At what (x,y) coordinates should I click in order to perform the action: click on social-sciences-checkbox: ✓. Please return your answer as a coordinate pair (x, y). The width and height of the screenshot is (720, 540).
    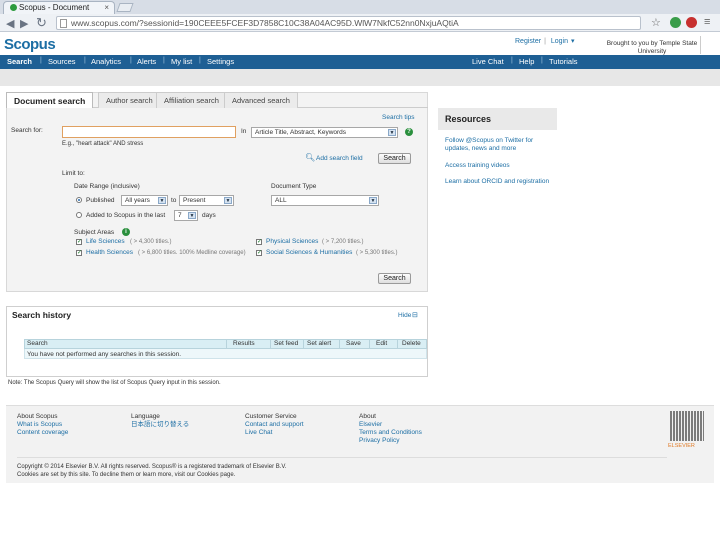
    Looking at the image, I should click on (259, 253).